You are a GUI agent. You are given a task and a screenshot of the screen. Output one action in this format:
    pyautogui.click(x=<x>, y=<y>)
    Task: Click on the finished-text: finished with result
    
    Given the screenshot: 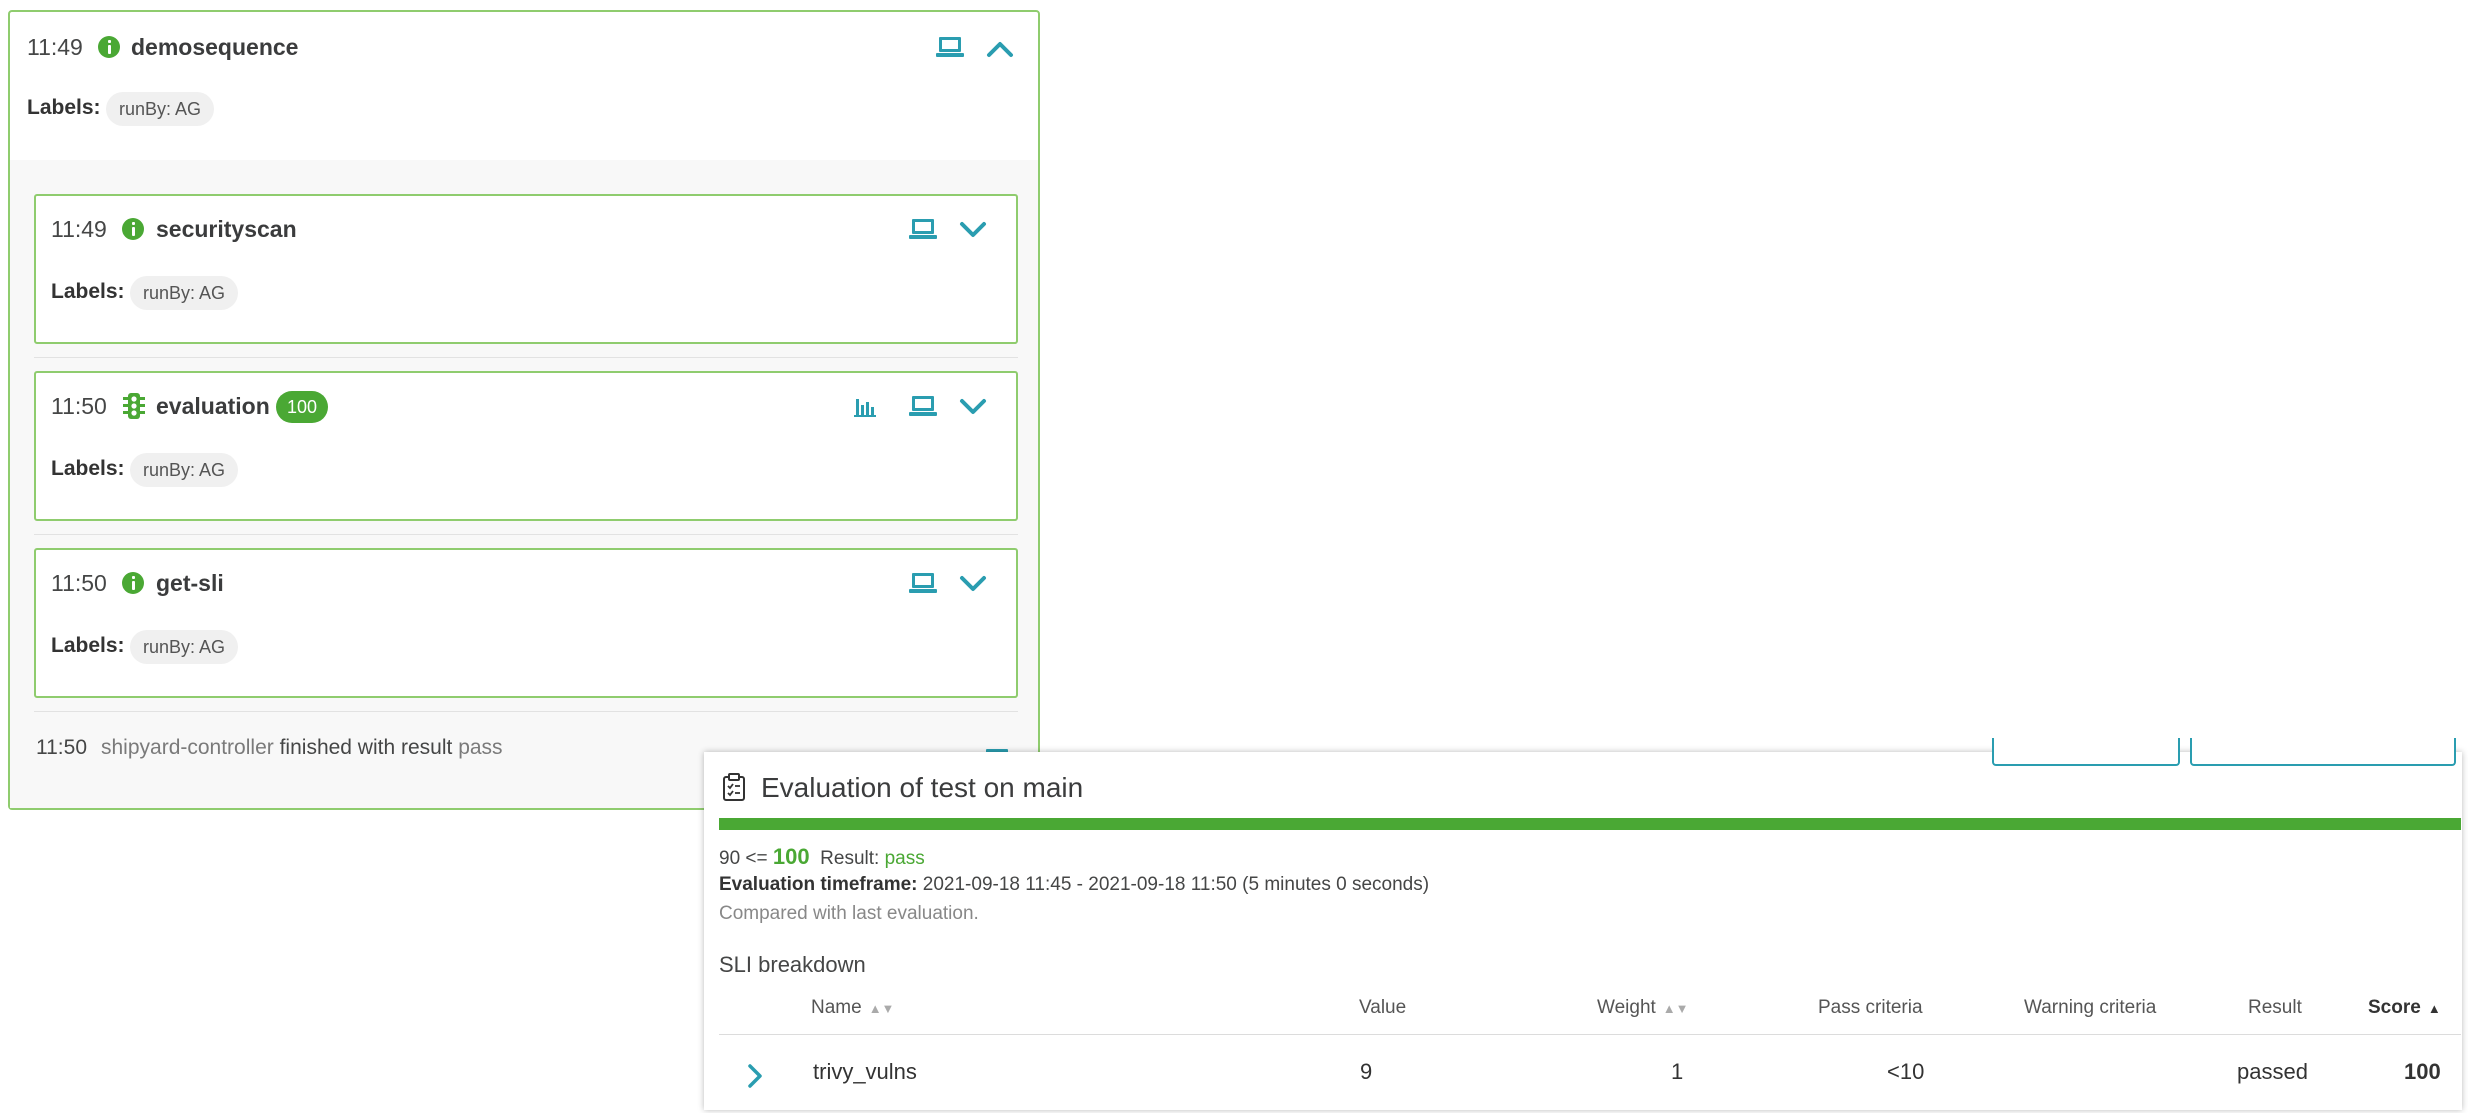 What is the action you would take?
    pyautogui.click(x=366, y=747)
    